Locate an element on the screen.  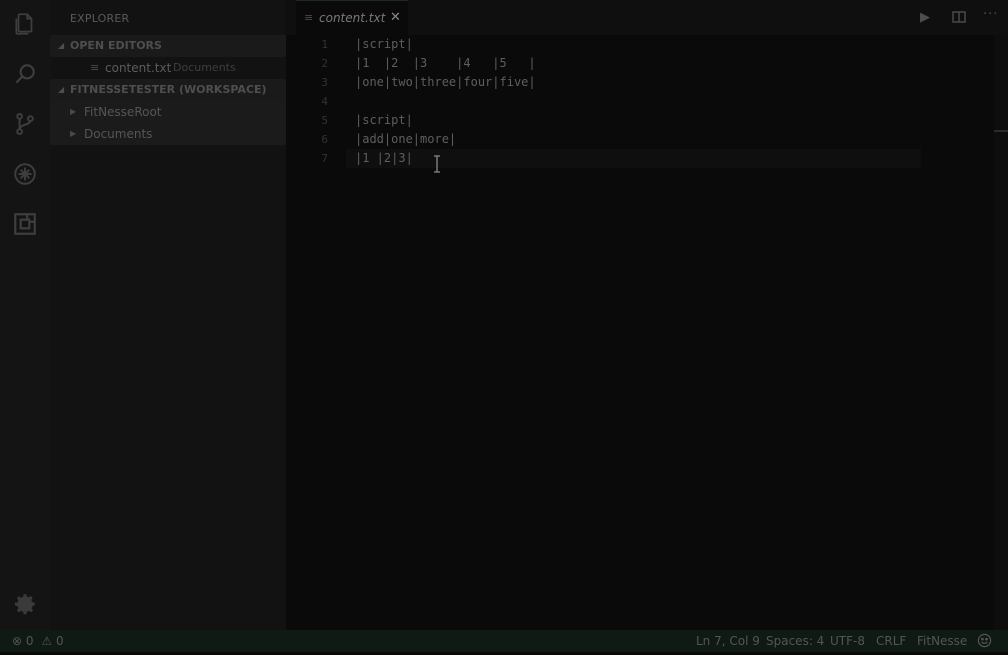
gear-icon is located at coordinates (25, 604).